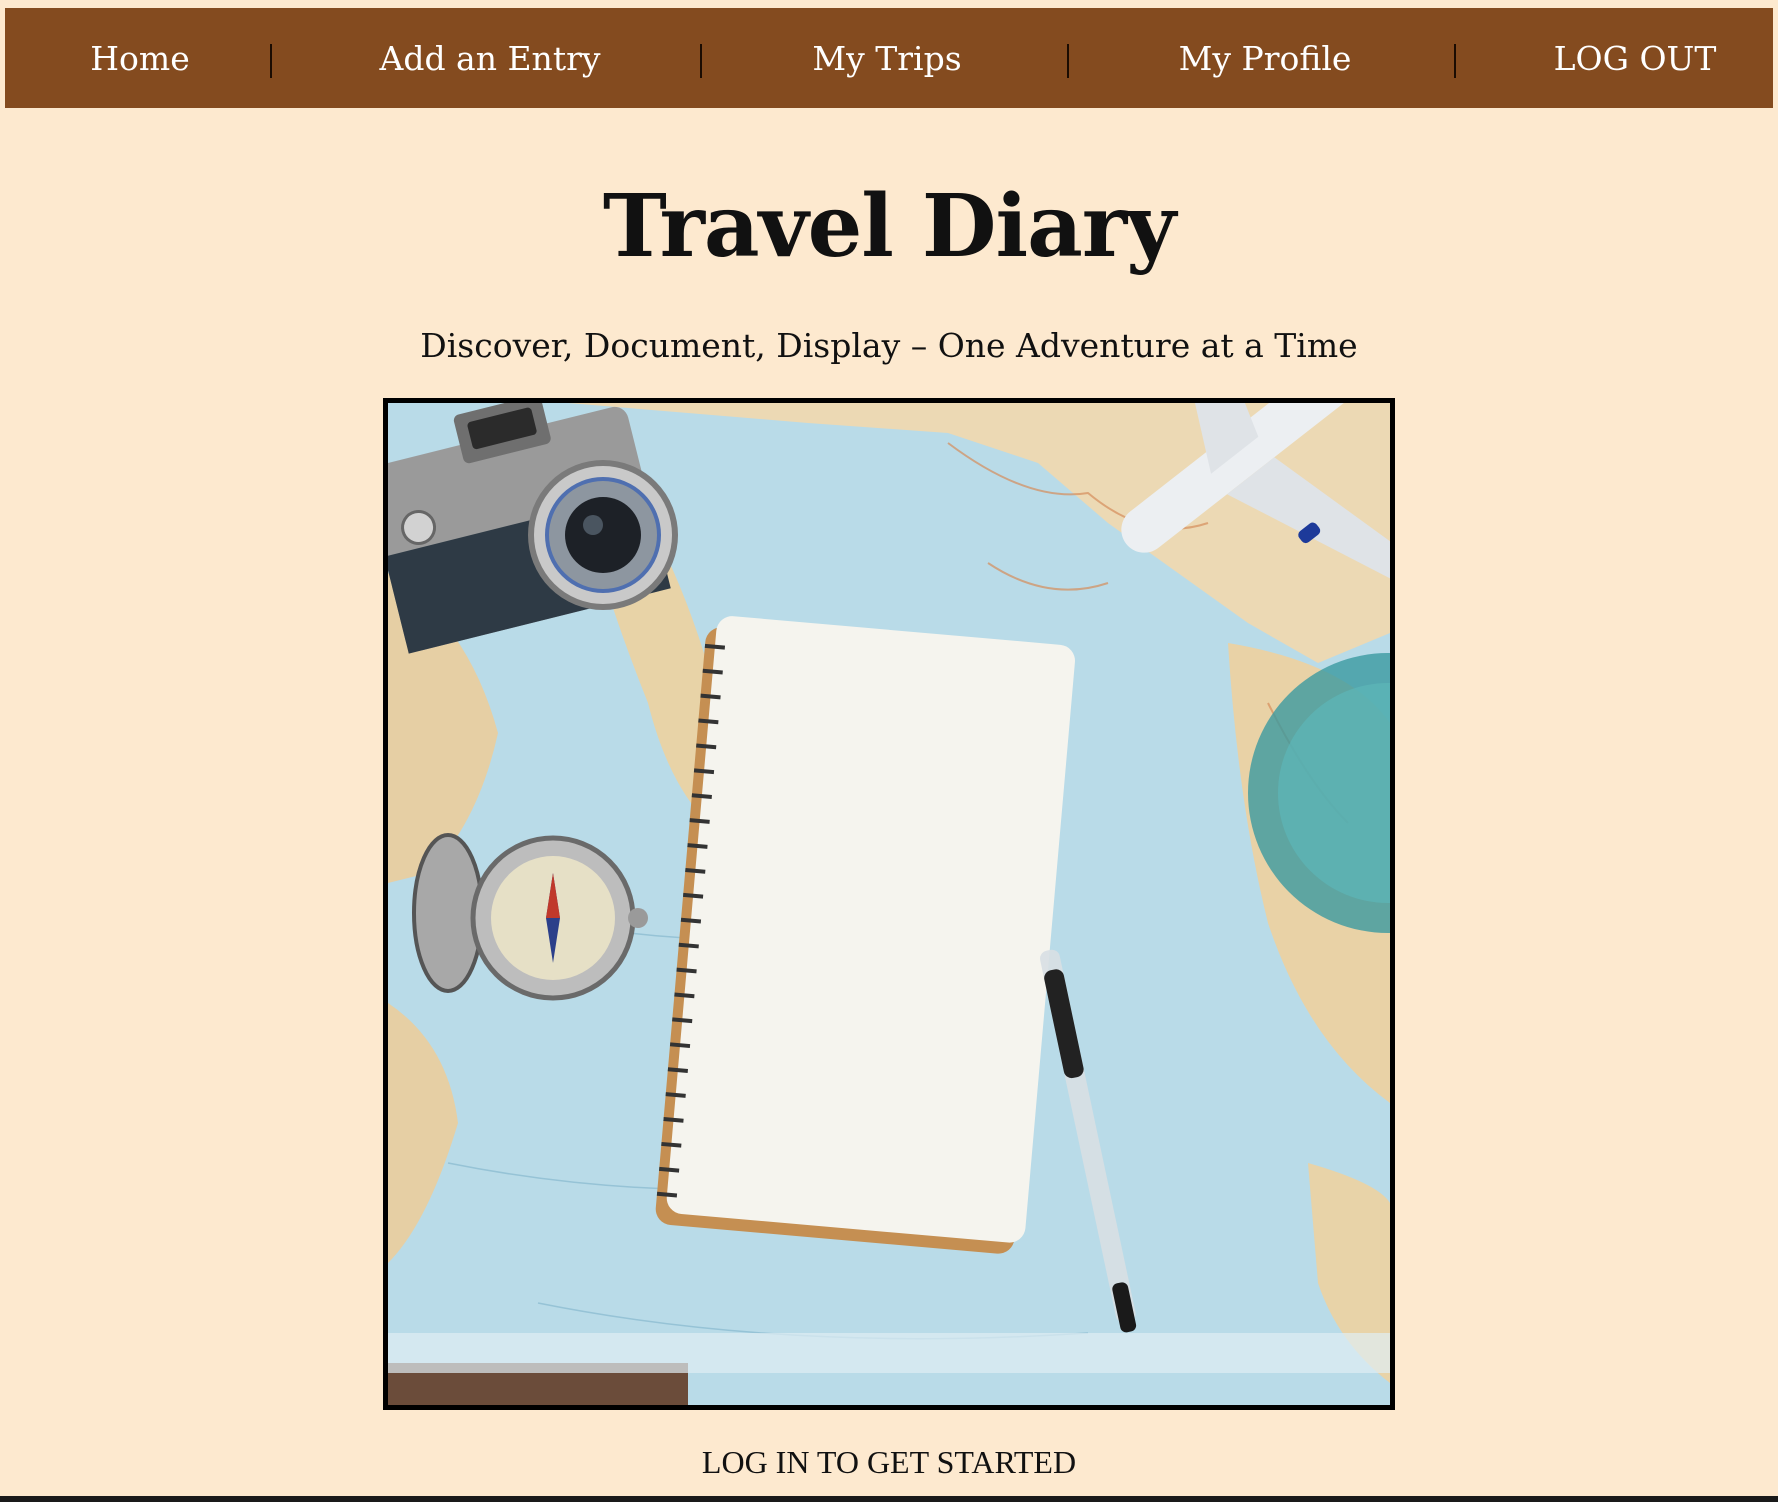 The height and width of the screenshot is (1502, 1778). I want to click on nav-add-entry-link: Add an Entry, so click(490, 58).